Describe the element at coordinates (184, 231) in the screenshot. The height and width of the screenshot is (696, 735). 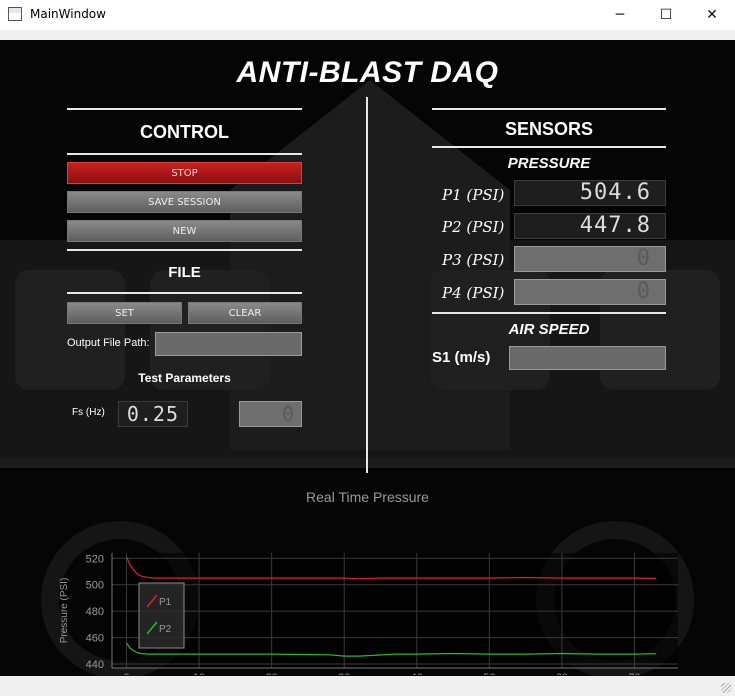
I see `new-button: NEW` at that location.